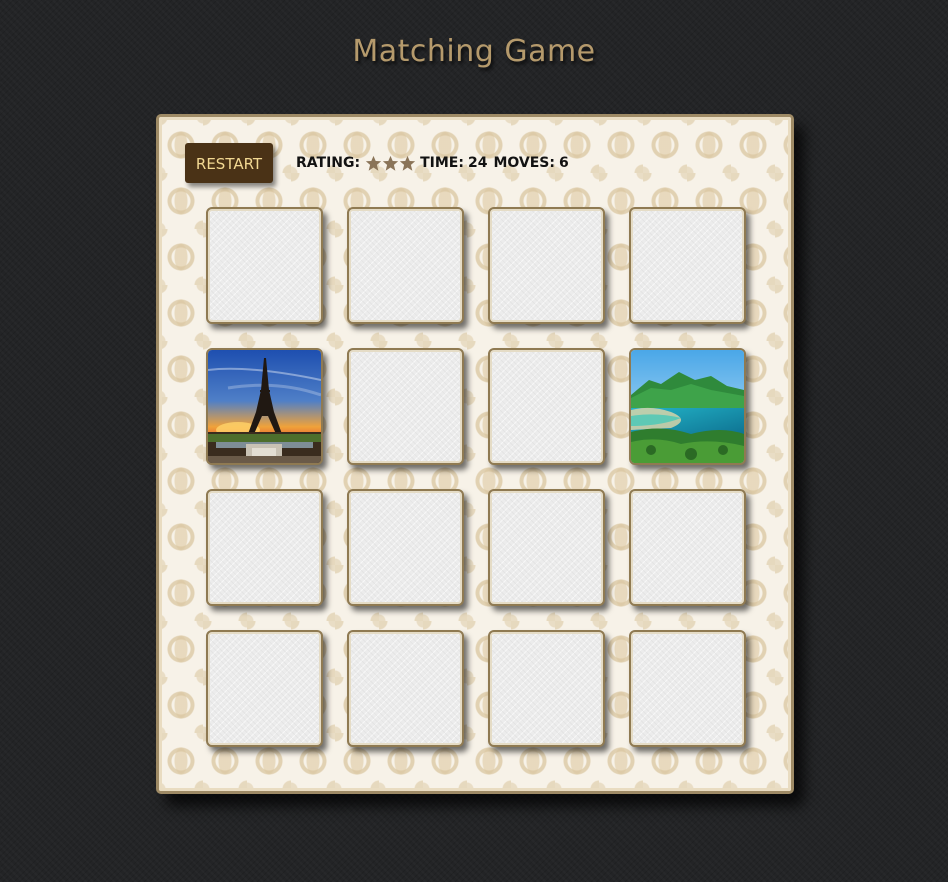  I want to click on rating-stars, so click(390, 163).